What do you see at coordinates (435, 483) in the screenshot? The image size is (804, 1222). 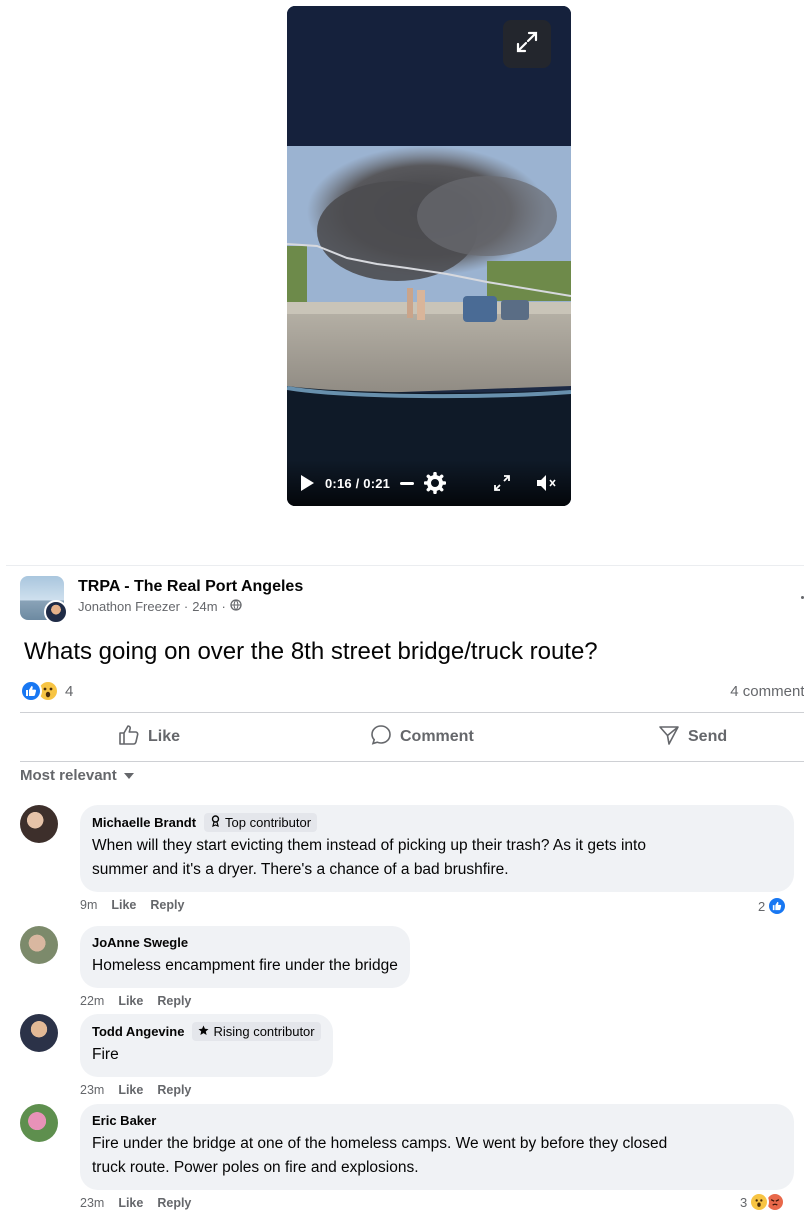 I see `settings-gear-icon` at bounding box center [435, 483].